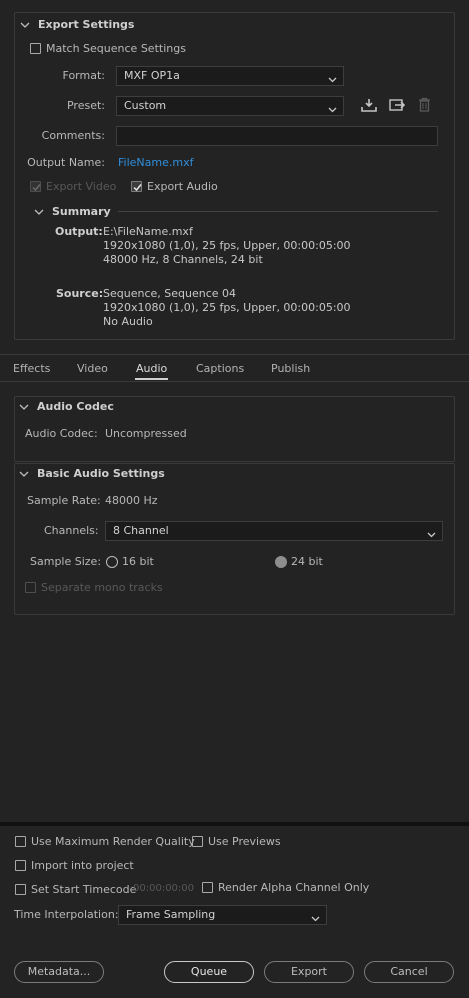 Image resolution: width=469 pixels, height=998 pixels. I want to click on queue-button: Queue, so click(209, 972).